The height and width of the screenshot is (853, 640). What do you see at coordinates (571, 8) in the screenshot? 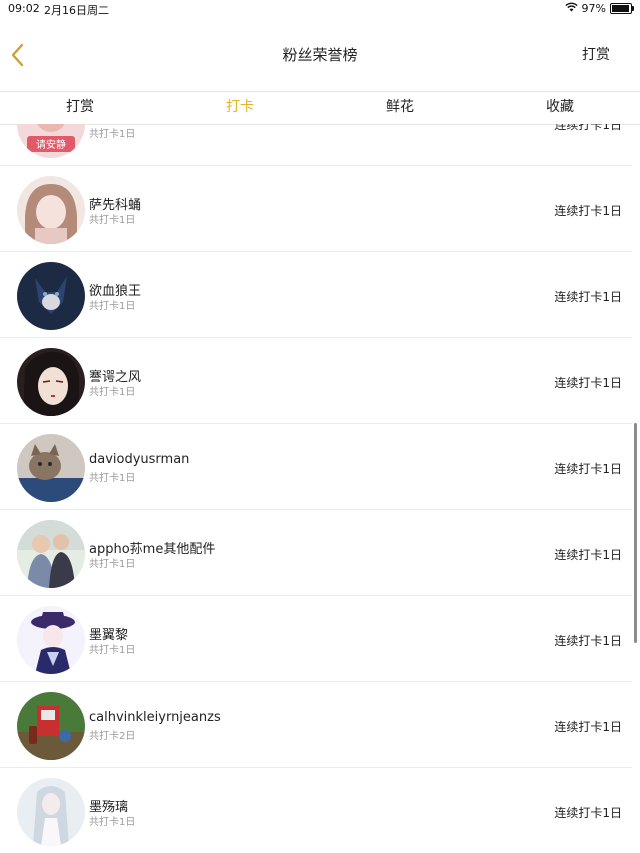
I see `wifi-icon` at bounding box center [571, 8].